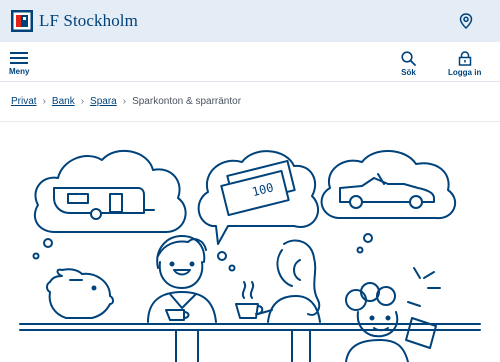  What do you see at coordinates (465, 72) in the screenshot?
I see `login-label: Logga in` at bounding box center [465, 72].